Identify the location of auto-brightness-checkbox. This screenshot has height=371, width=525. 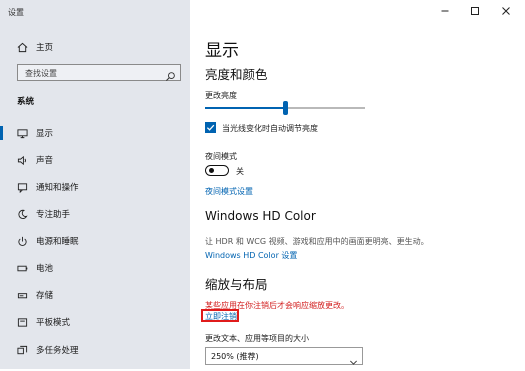
(210, 127).